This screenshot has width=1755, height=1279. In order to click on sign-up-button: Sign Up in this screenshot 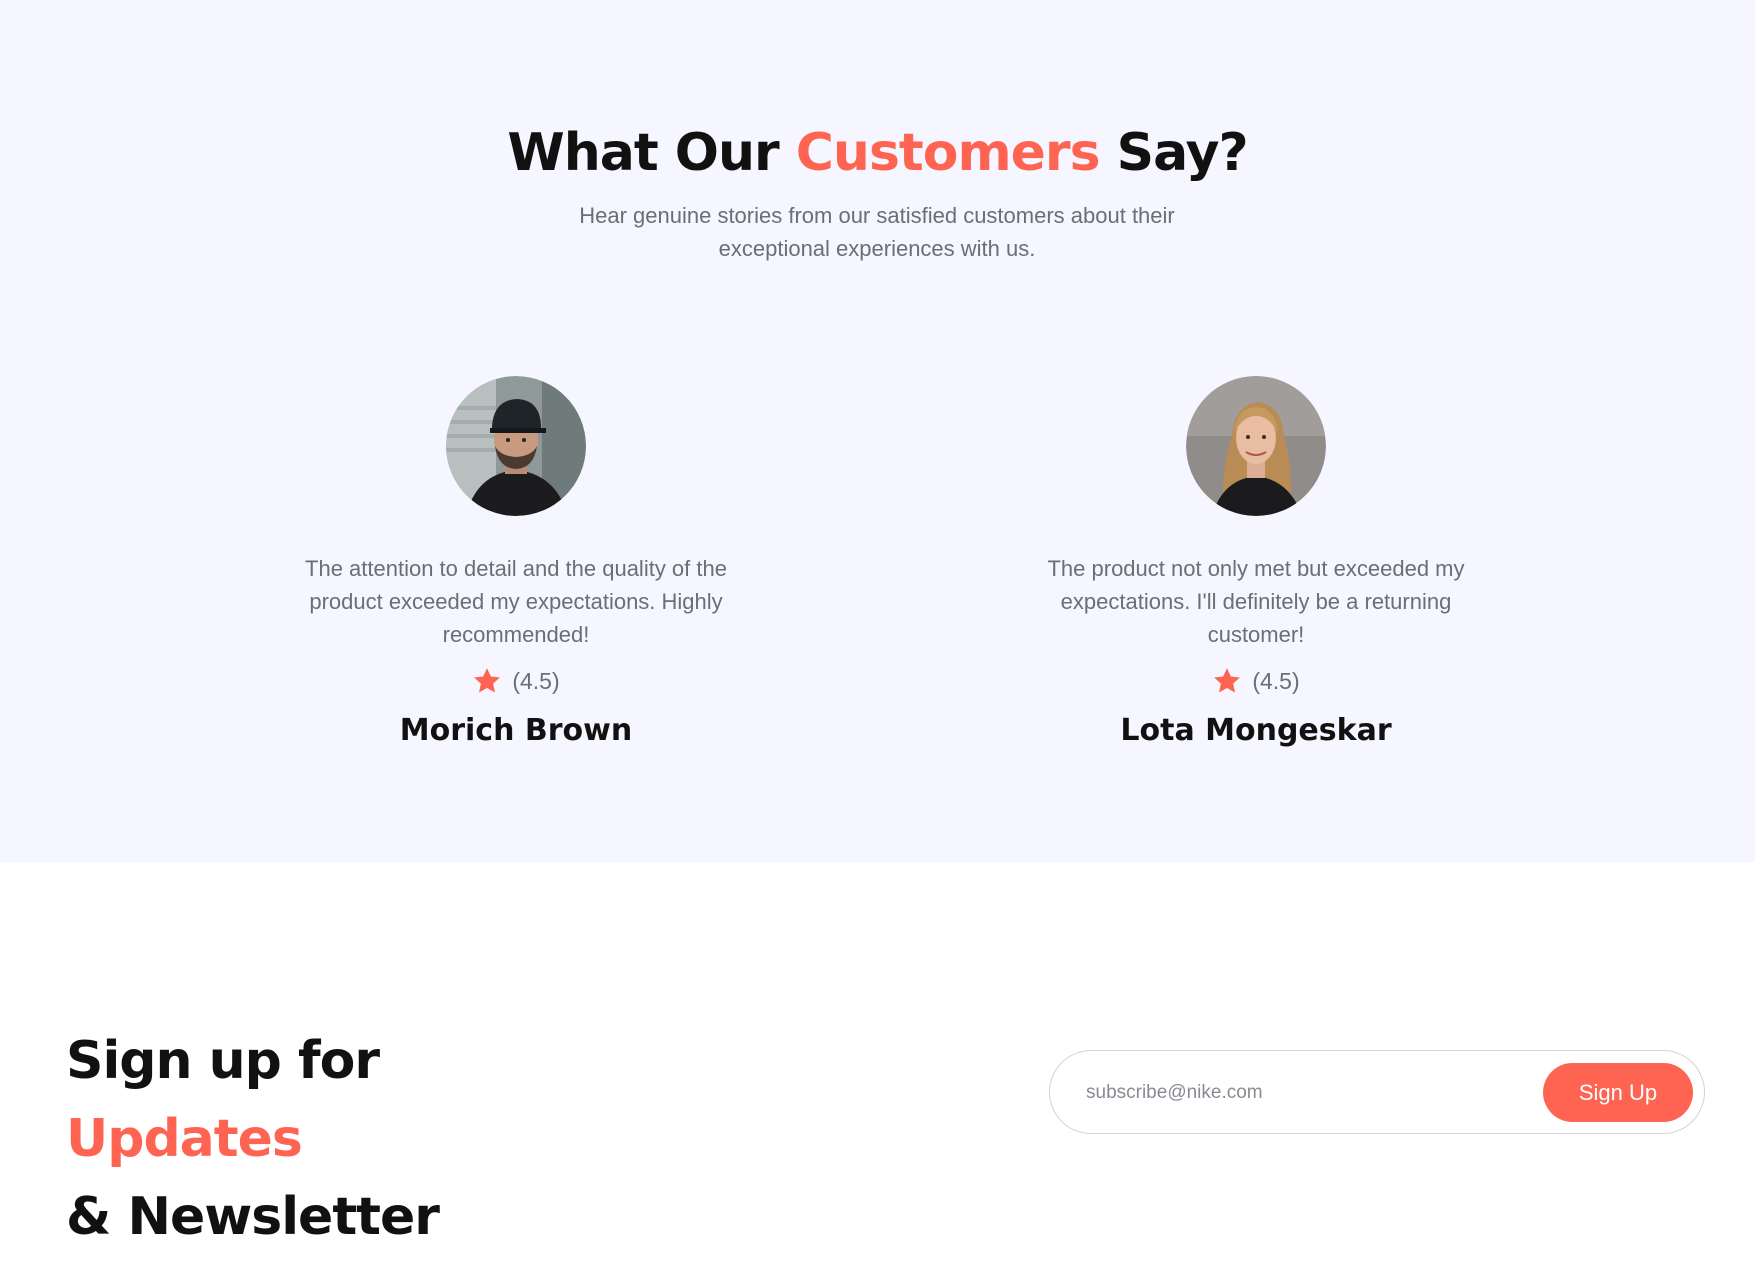, I will do `click(1618, 1092)`.